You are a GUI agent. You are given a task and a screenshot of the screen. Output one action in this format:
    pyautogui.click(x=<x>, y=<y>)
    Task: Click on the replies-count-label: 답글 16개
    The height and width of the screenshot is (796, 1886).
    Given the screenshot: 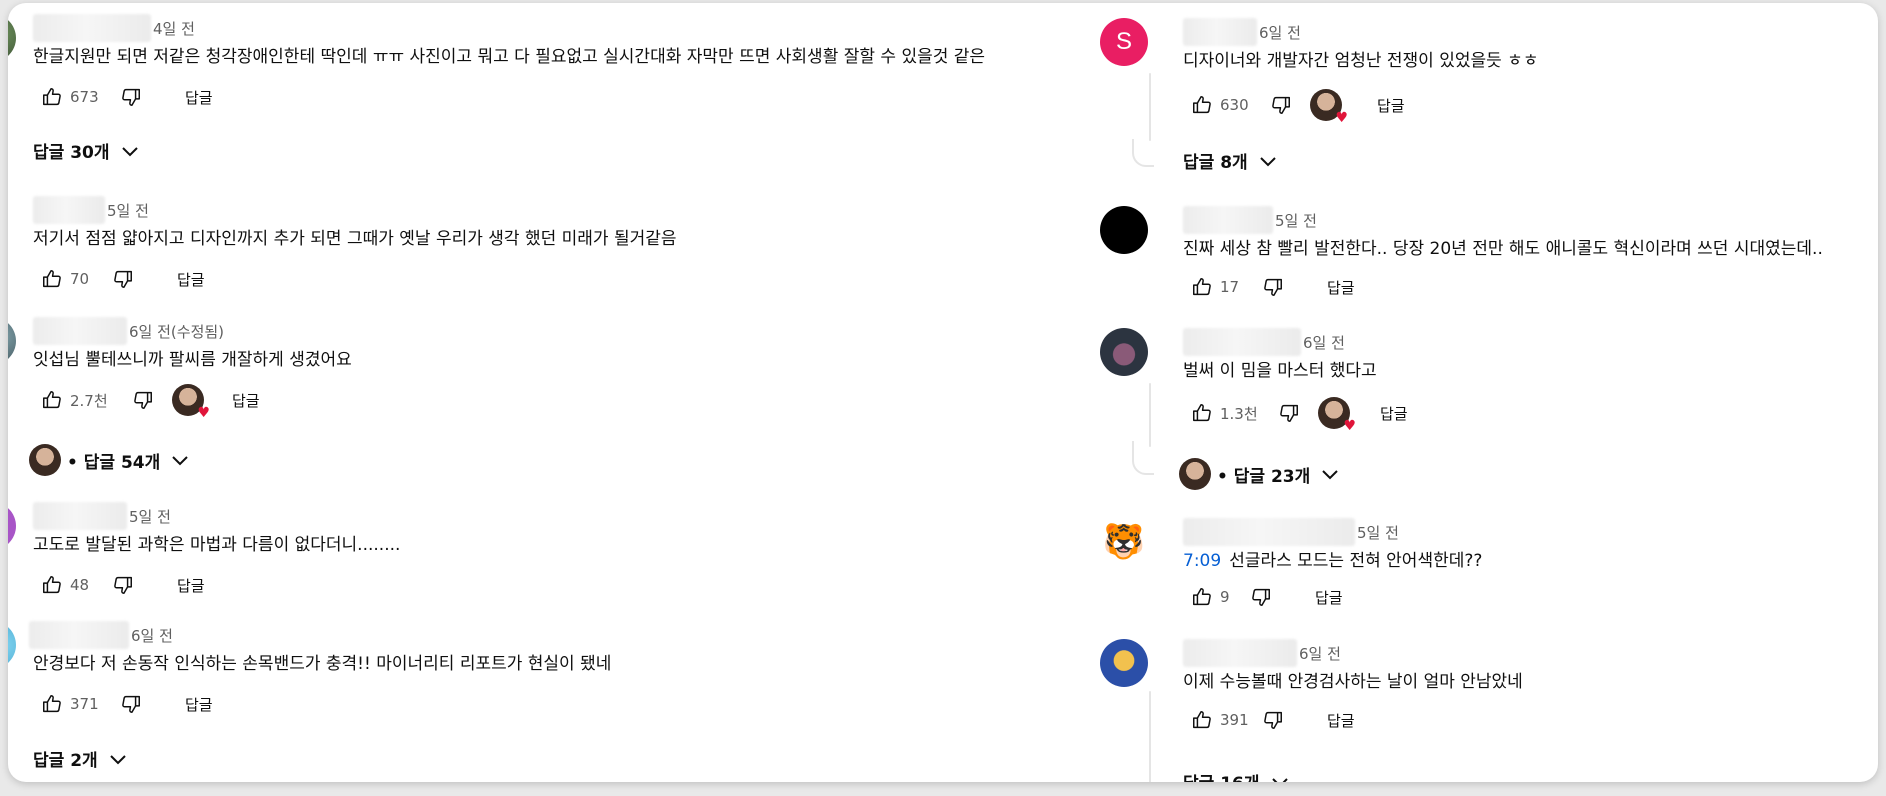 What is the action you would take?
    pyautogui.click(x=1221, y=775)
    